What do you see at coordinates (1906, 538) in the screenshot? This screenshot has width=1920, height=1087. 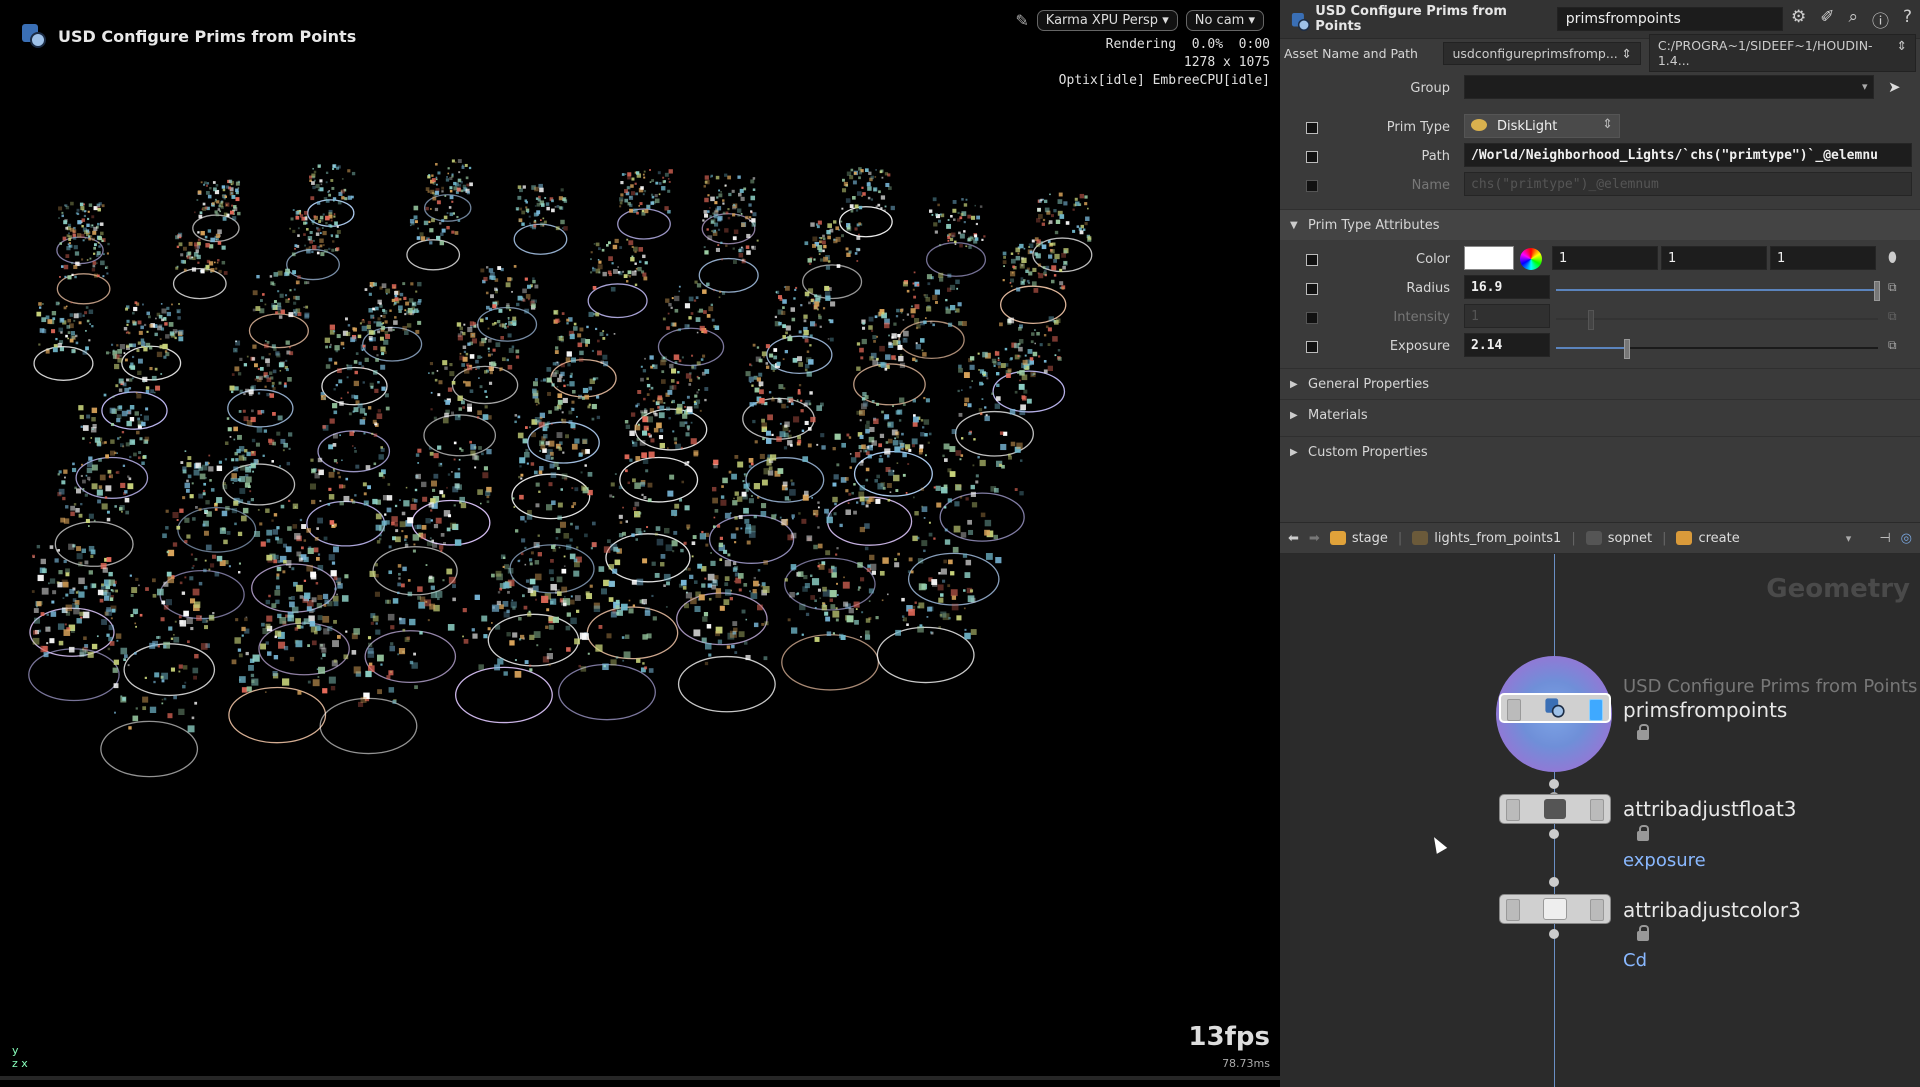 I see `target-icon: ◎` at bounding box center [1906, 538].